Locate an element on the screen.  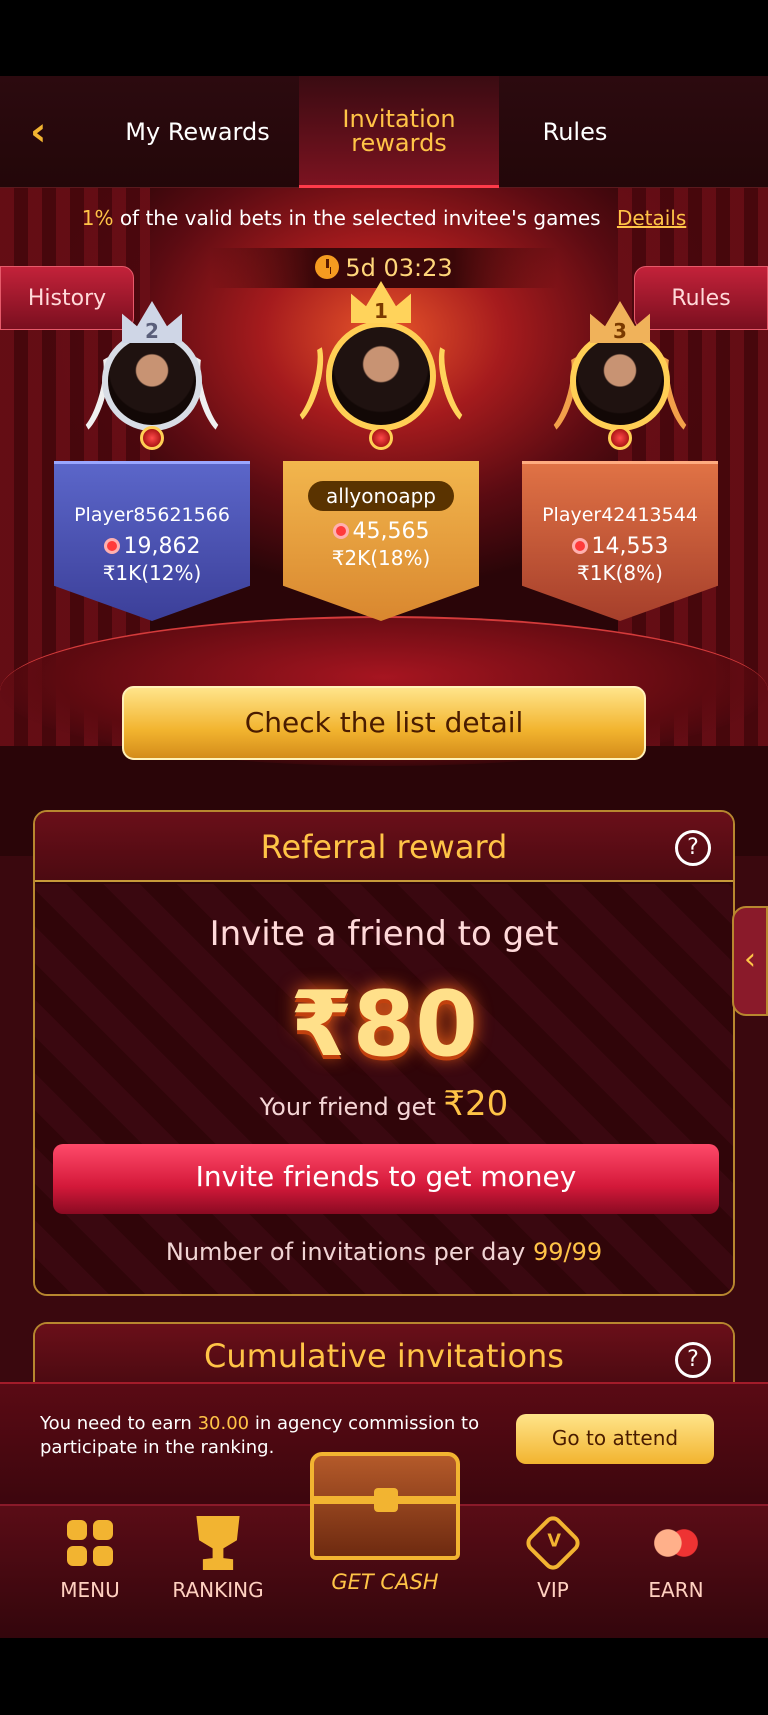
crown-icon: 2 is located at coordinates (152, 322).